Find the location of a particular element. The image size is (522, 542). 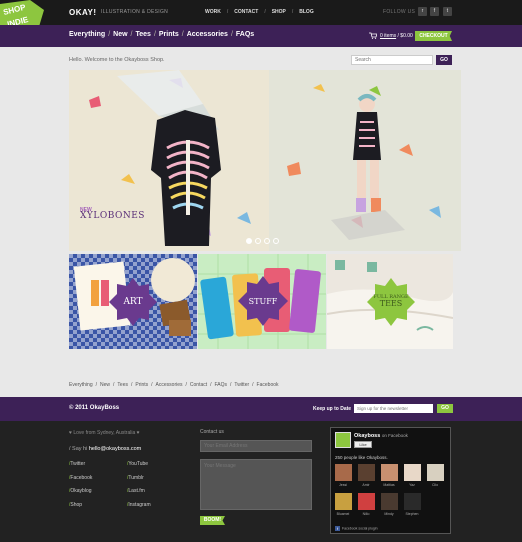

fb-social-plugin: f Facebook social plugin is located at coordinates (356, 528).